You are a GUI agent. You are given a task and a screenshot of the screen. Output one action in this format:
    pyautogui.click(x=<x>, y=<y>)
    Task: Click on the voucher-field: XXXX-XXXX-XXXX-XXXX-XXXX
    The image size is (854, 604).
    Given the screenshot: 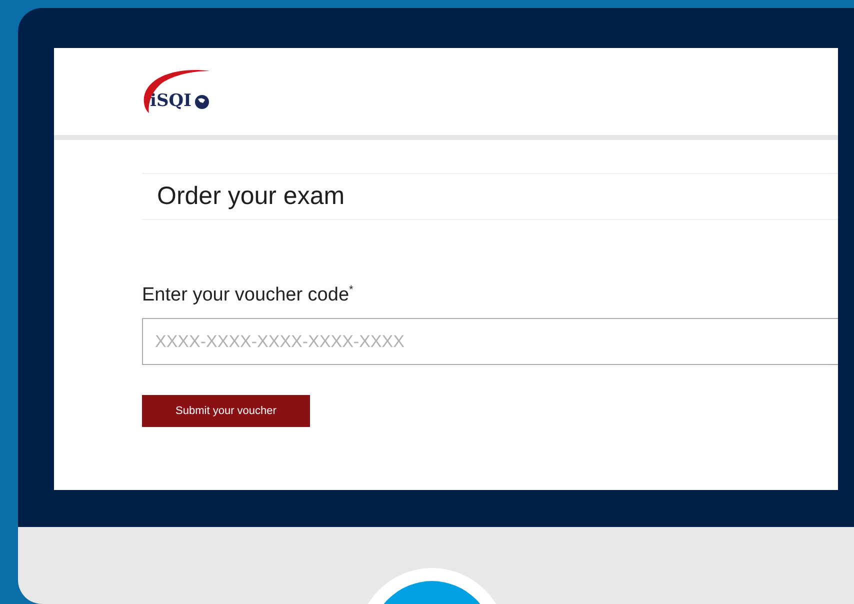 What is the action you would take?
    pyautogui.click(x=490, y=342)
    